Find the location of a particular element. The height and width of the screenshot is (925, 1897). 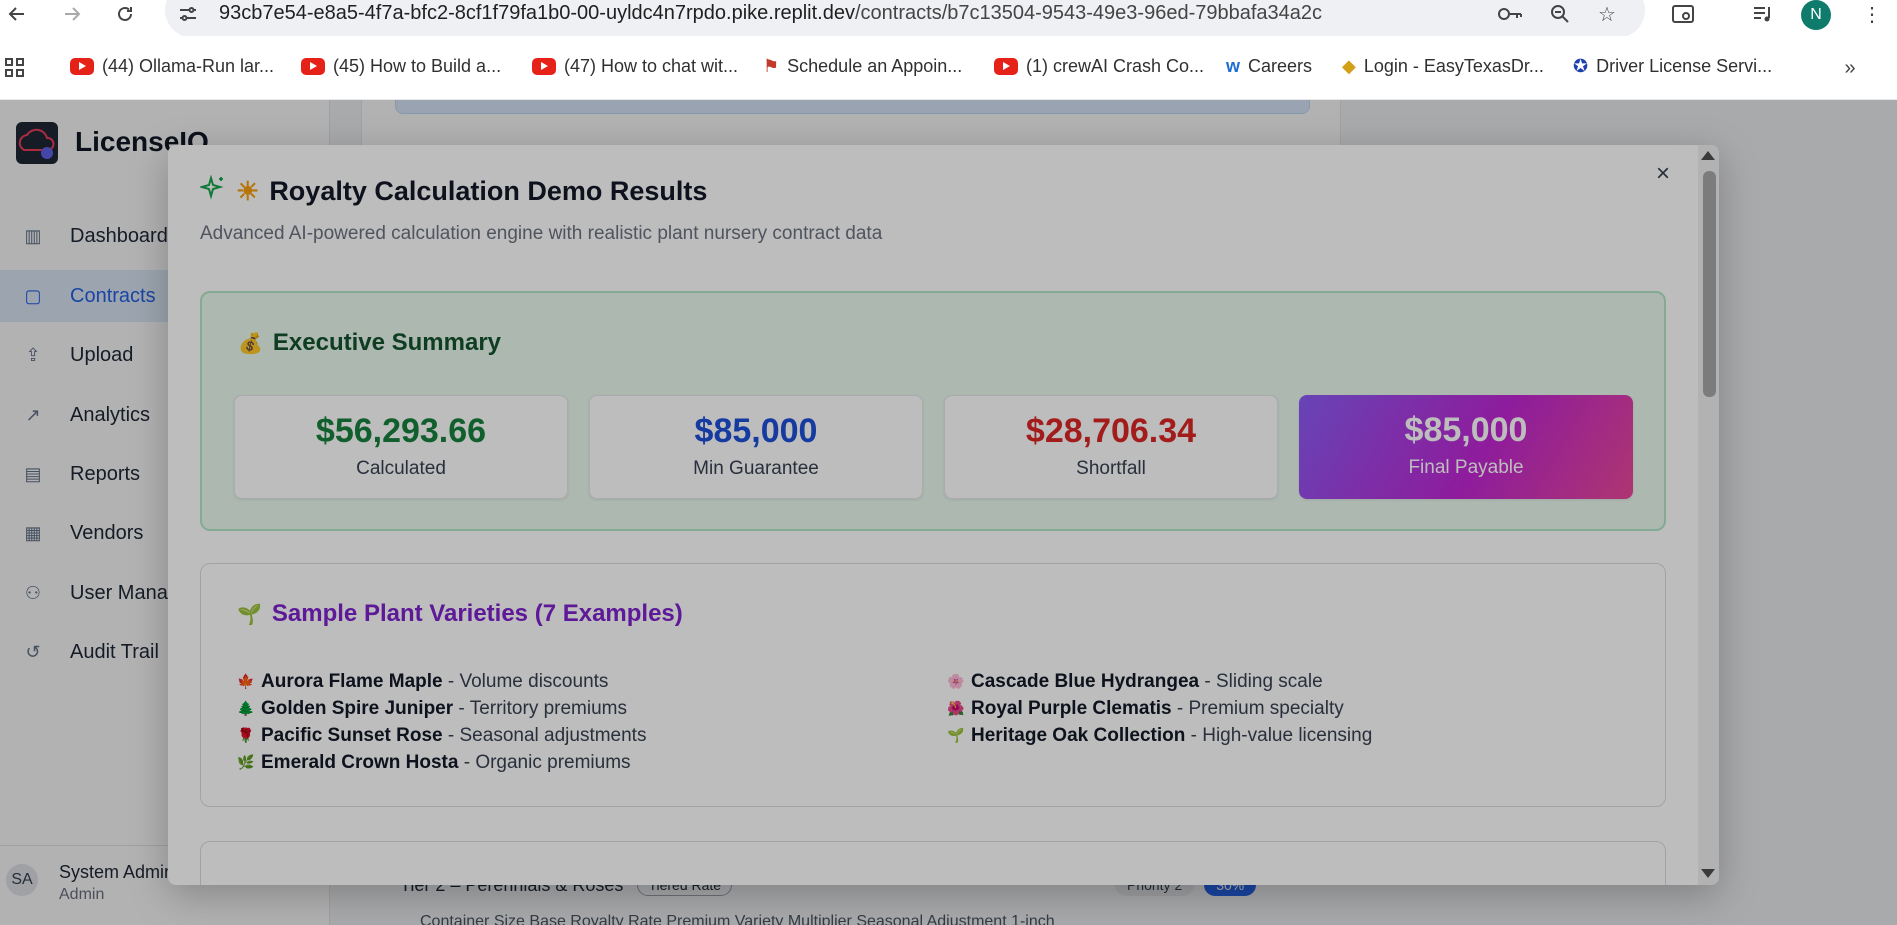

search-page-icon is located at coordinates (1683, 14).